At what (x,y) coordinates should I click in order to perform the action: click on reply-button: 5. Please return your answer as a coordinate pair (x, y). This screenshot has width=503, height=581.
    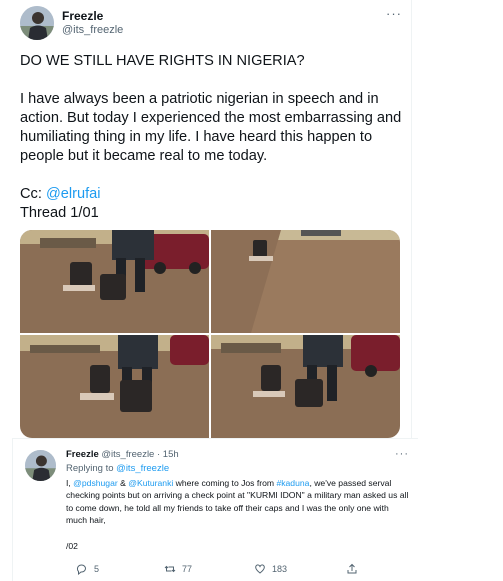
    Looking at the image, I should click on (87, 569).